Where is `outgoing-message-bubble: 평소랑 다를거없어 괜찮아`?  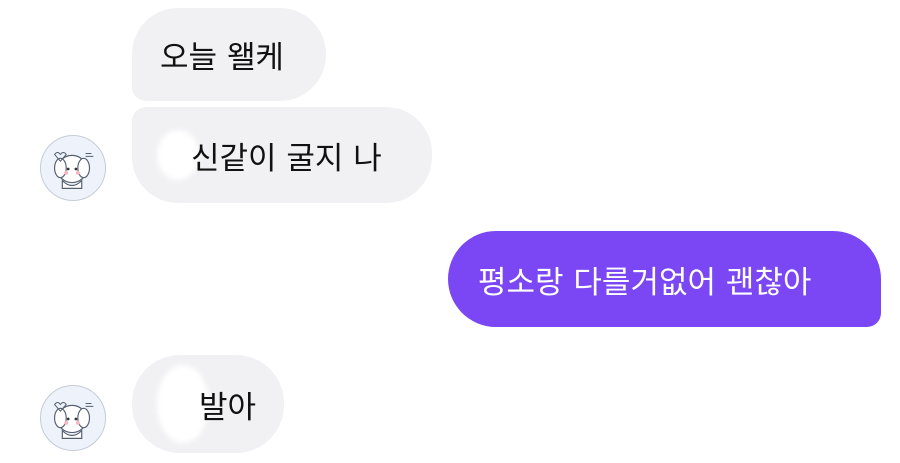 outgoing-message-bubble: 평소랑 다를거없어 괜찮아 is located at coordinates (664, 279).